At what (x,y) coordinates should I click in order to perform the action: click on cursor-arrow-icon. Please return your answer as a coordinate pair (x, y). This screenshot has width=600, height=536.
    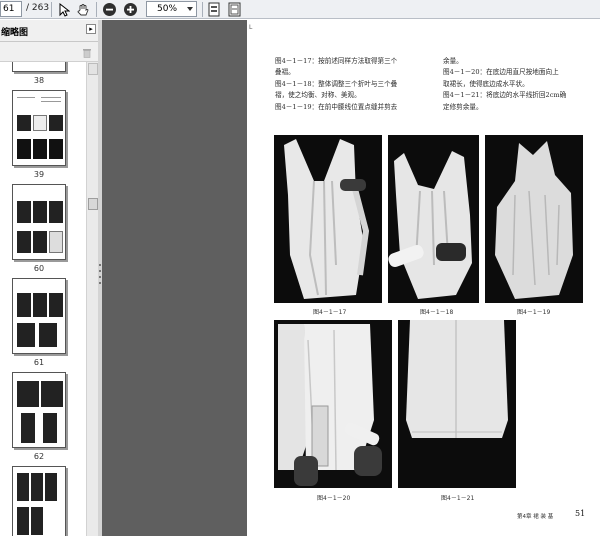
    Looking at the image, I should click on (64, 9).